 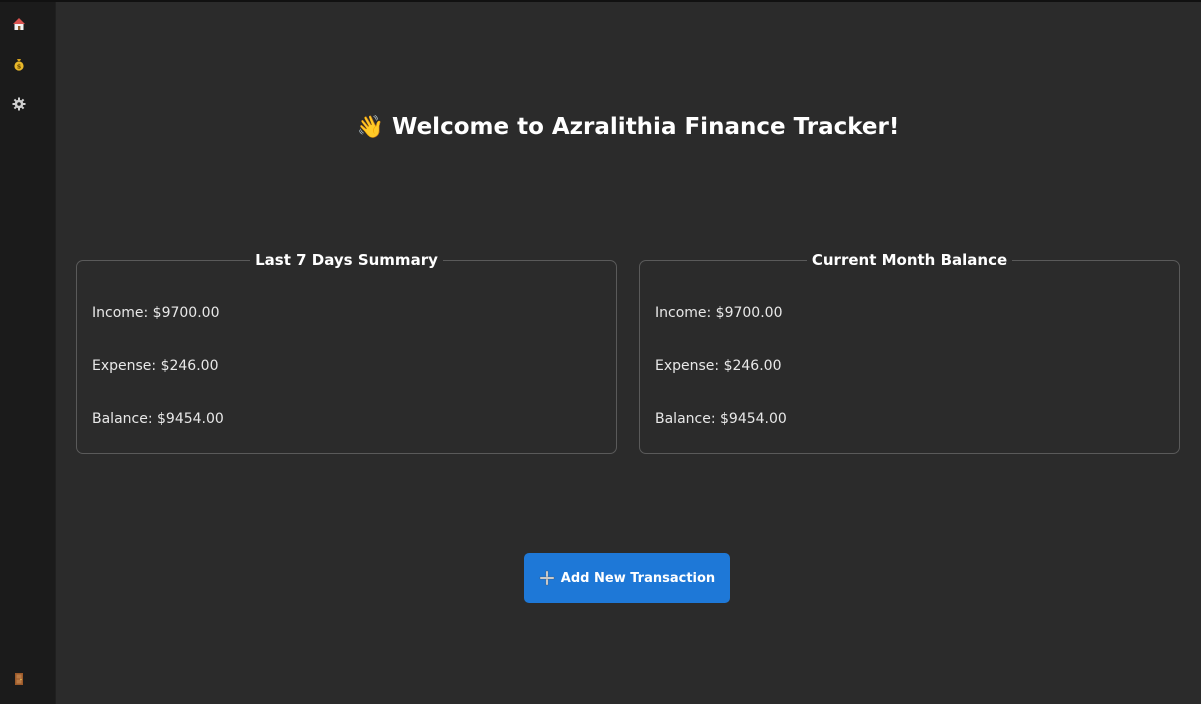 What do you see at coordinates (346, 260) in the screenshot?
I see `panel-title: Last 7 Days Summary` at bounding box center [346, 260].